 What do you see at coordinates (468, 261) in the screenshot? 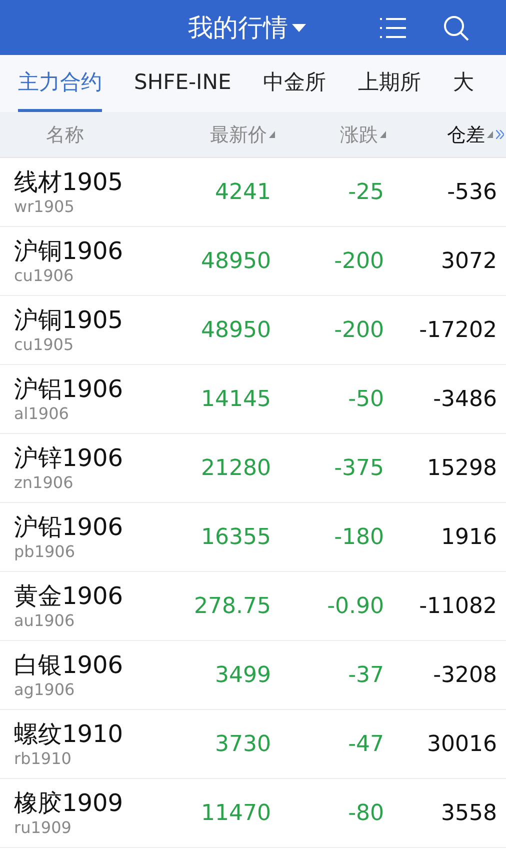
I see `open-interest-change-cell-text: 3072` at bounding box center [468, 261].